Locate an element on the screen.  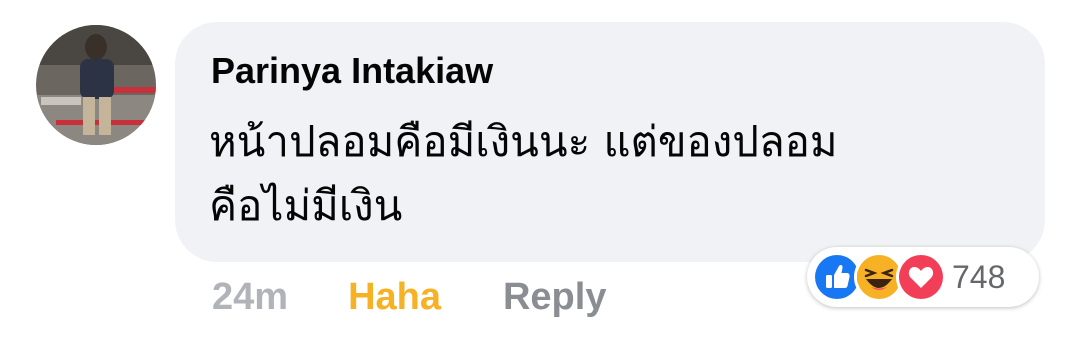
comment-text-line: หน้าปลอมคือมีเงินนะ แต่ของปลอม is located at coordinates (523, 141).